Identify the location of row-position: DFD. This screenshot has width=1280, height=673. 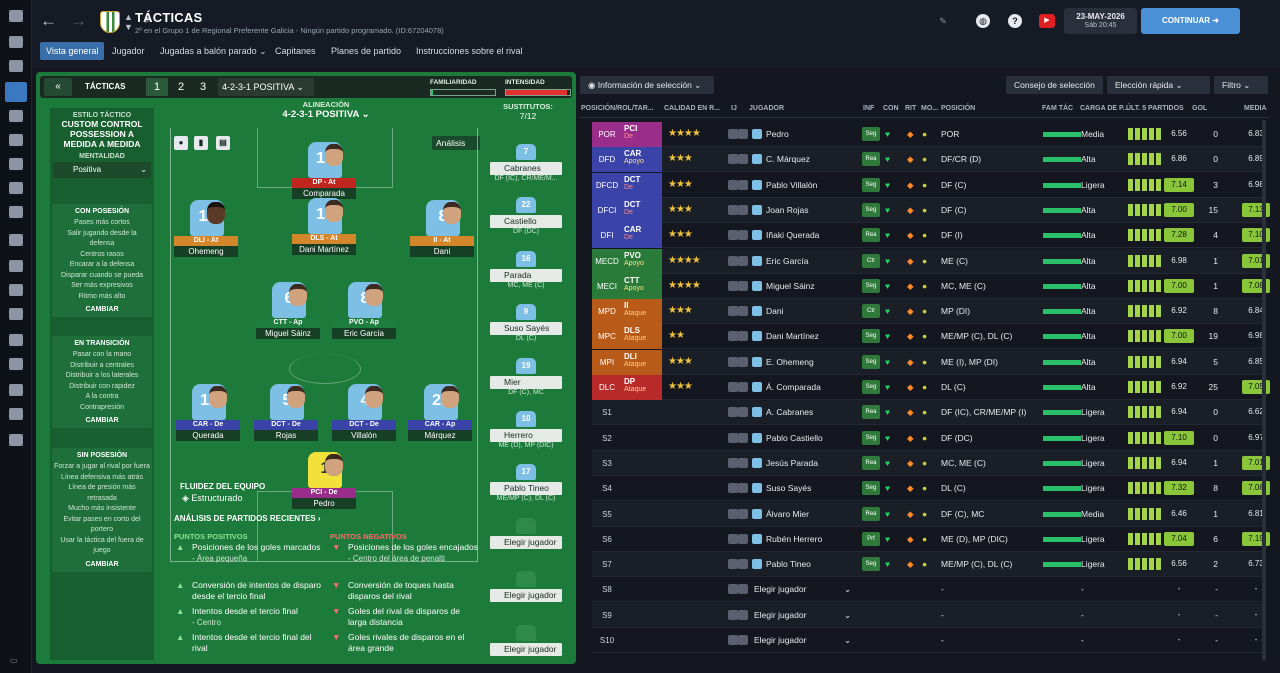
(607, 160).